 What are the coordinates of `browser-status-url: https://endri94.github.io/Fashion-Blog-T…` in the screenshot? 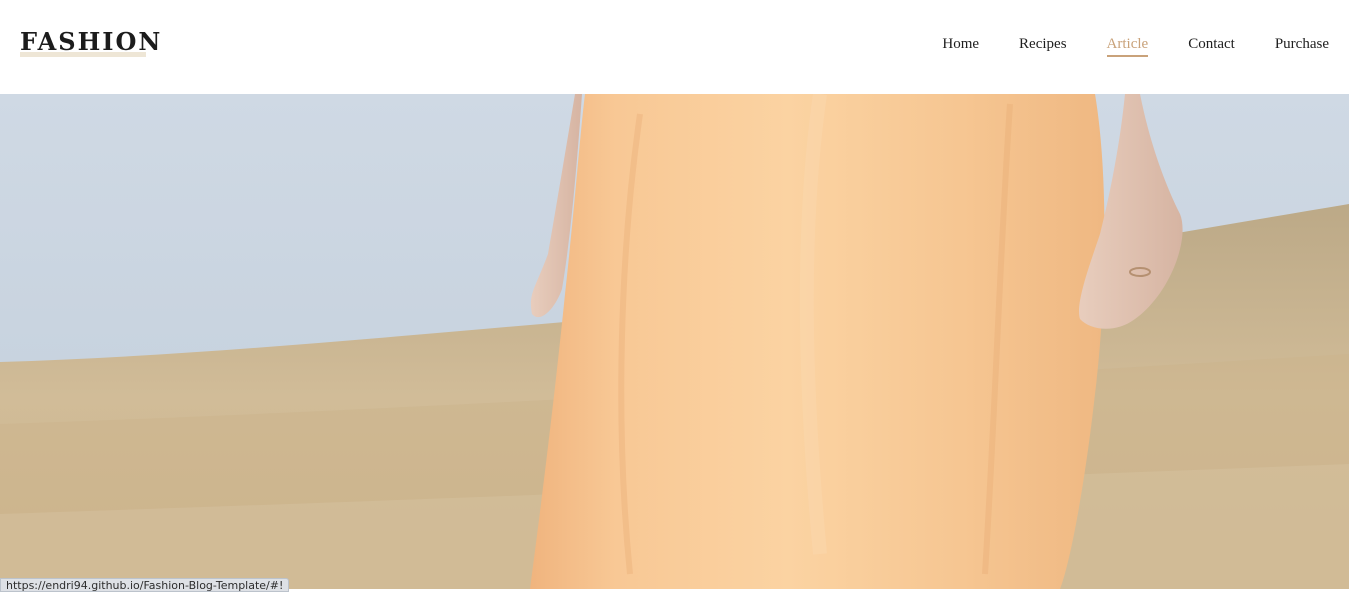 It's located at (145, 585).